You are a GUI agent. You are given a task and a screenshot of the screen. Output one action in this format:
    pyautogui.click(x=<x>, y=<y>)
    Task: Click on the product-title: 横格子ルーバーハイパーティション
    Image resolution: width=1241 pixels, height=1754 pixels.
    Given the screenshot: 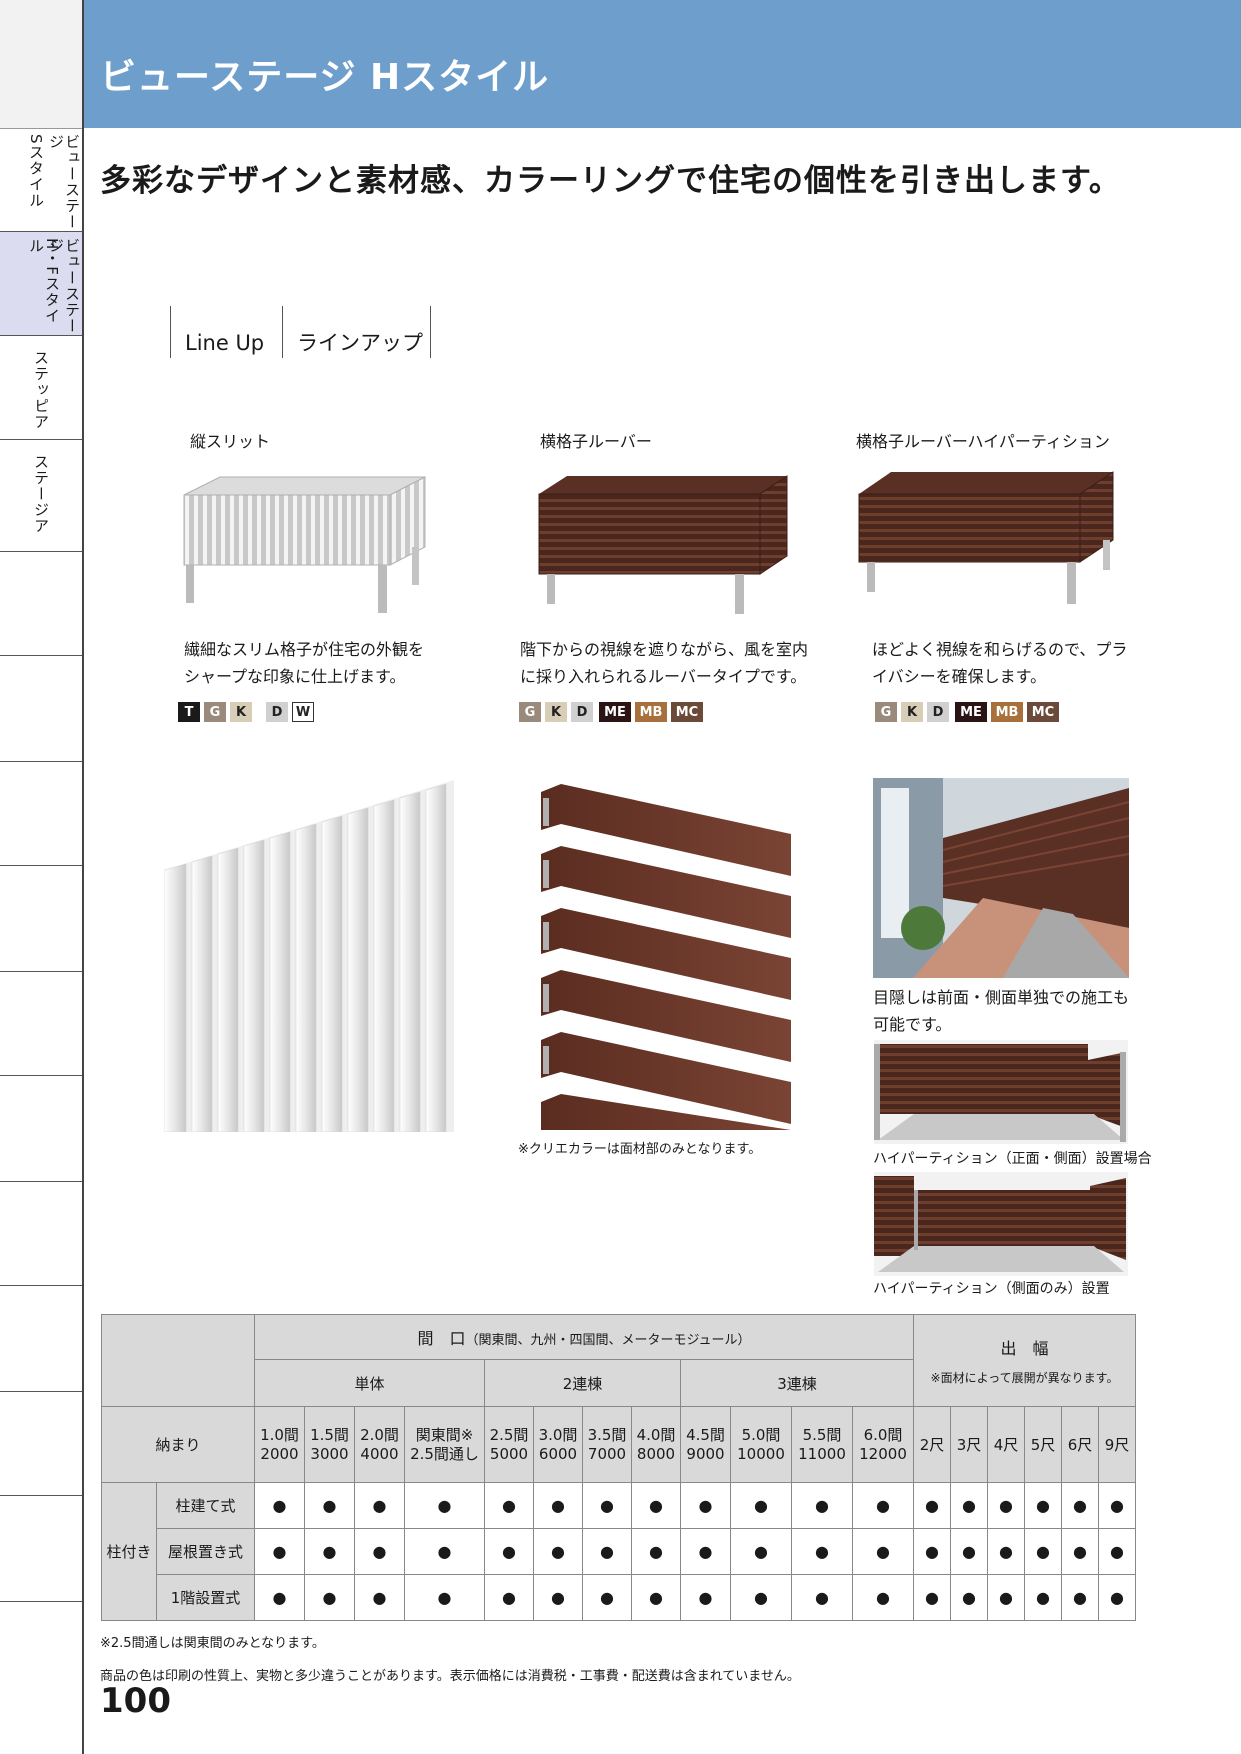 What is the action you would take?
    pyautogui.click(x=983, y=441)
    